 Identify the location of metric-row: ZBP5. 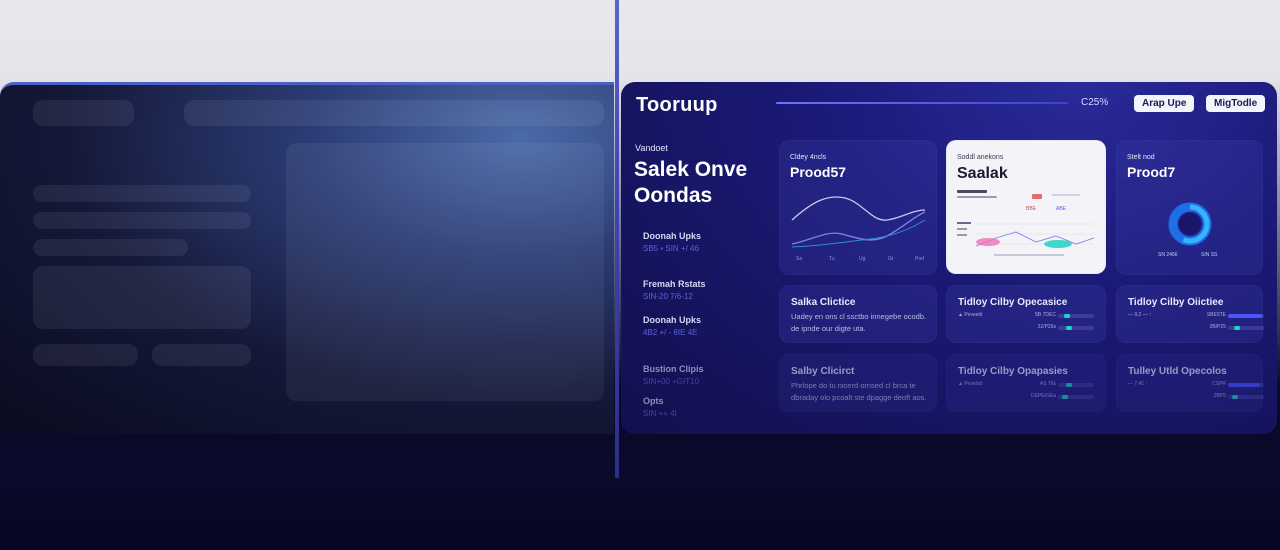
(1196, 397).